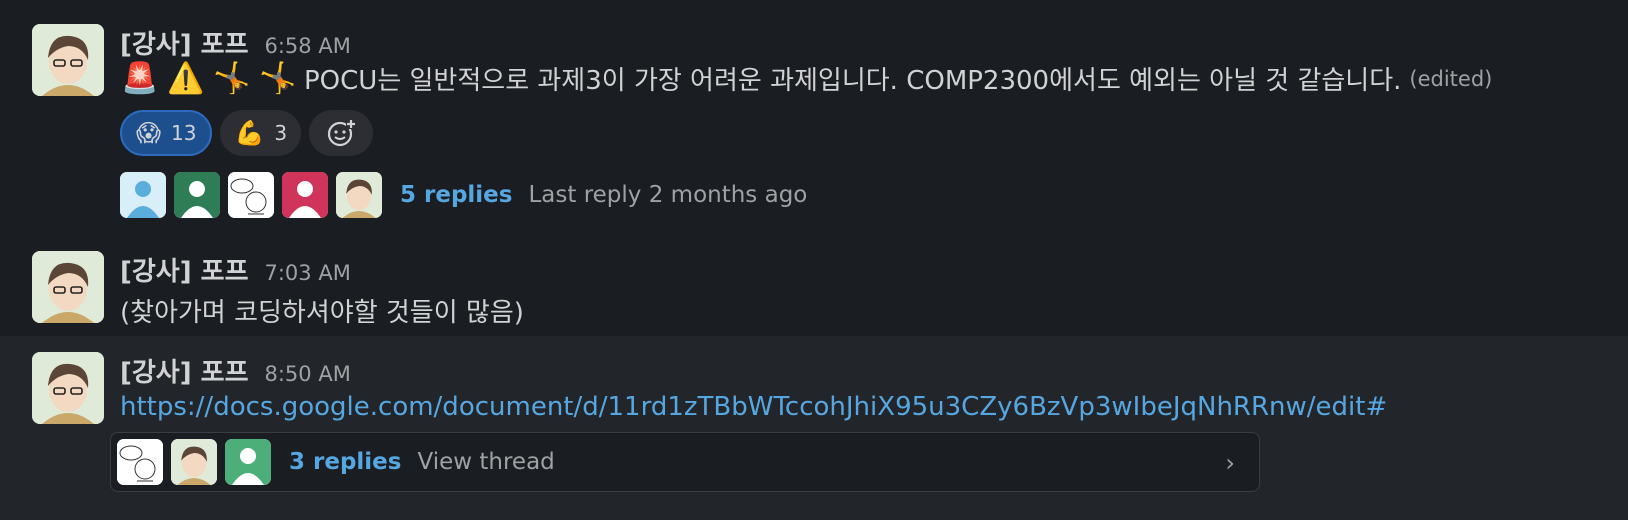  I want to click on replies-link: 5 replies, so click(456, 195).